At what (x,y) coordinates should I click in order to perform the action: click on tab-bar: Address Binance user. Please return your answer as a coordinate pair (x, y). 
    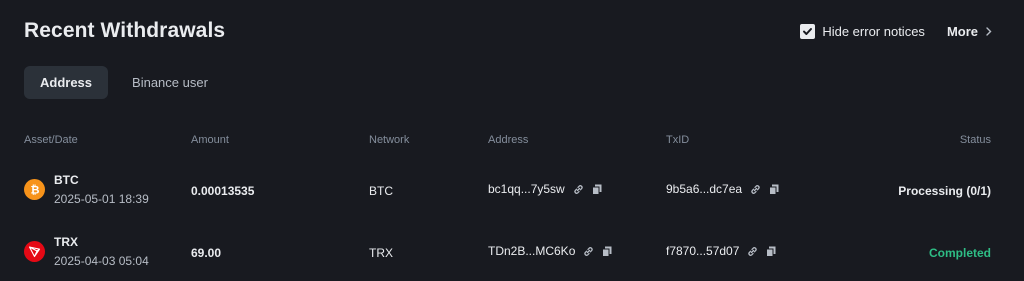
    Looking at the image, I should click on (124, 82).